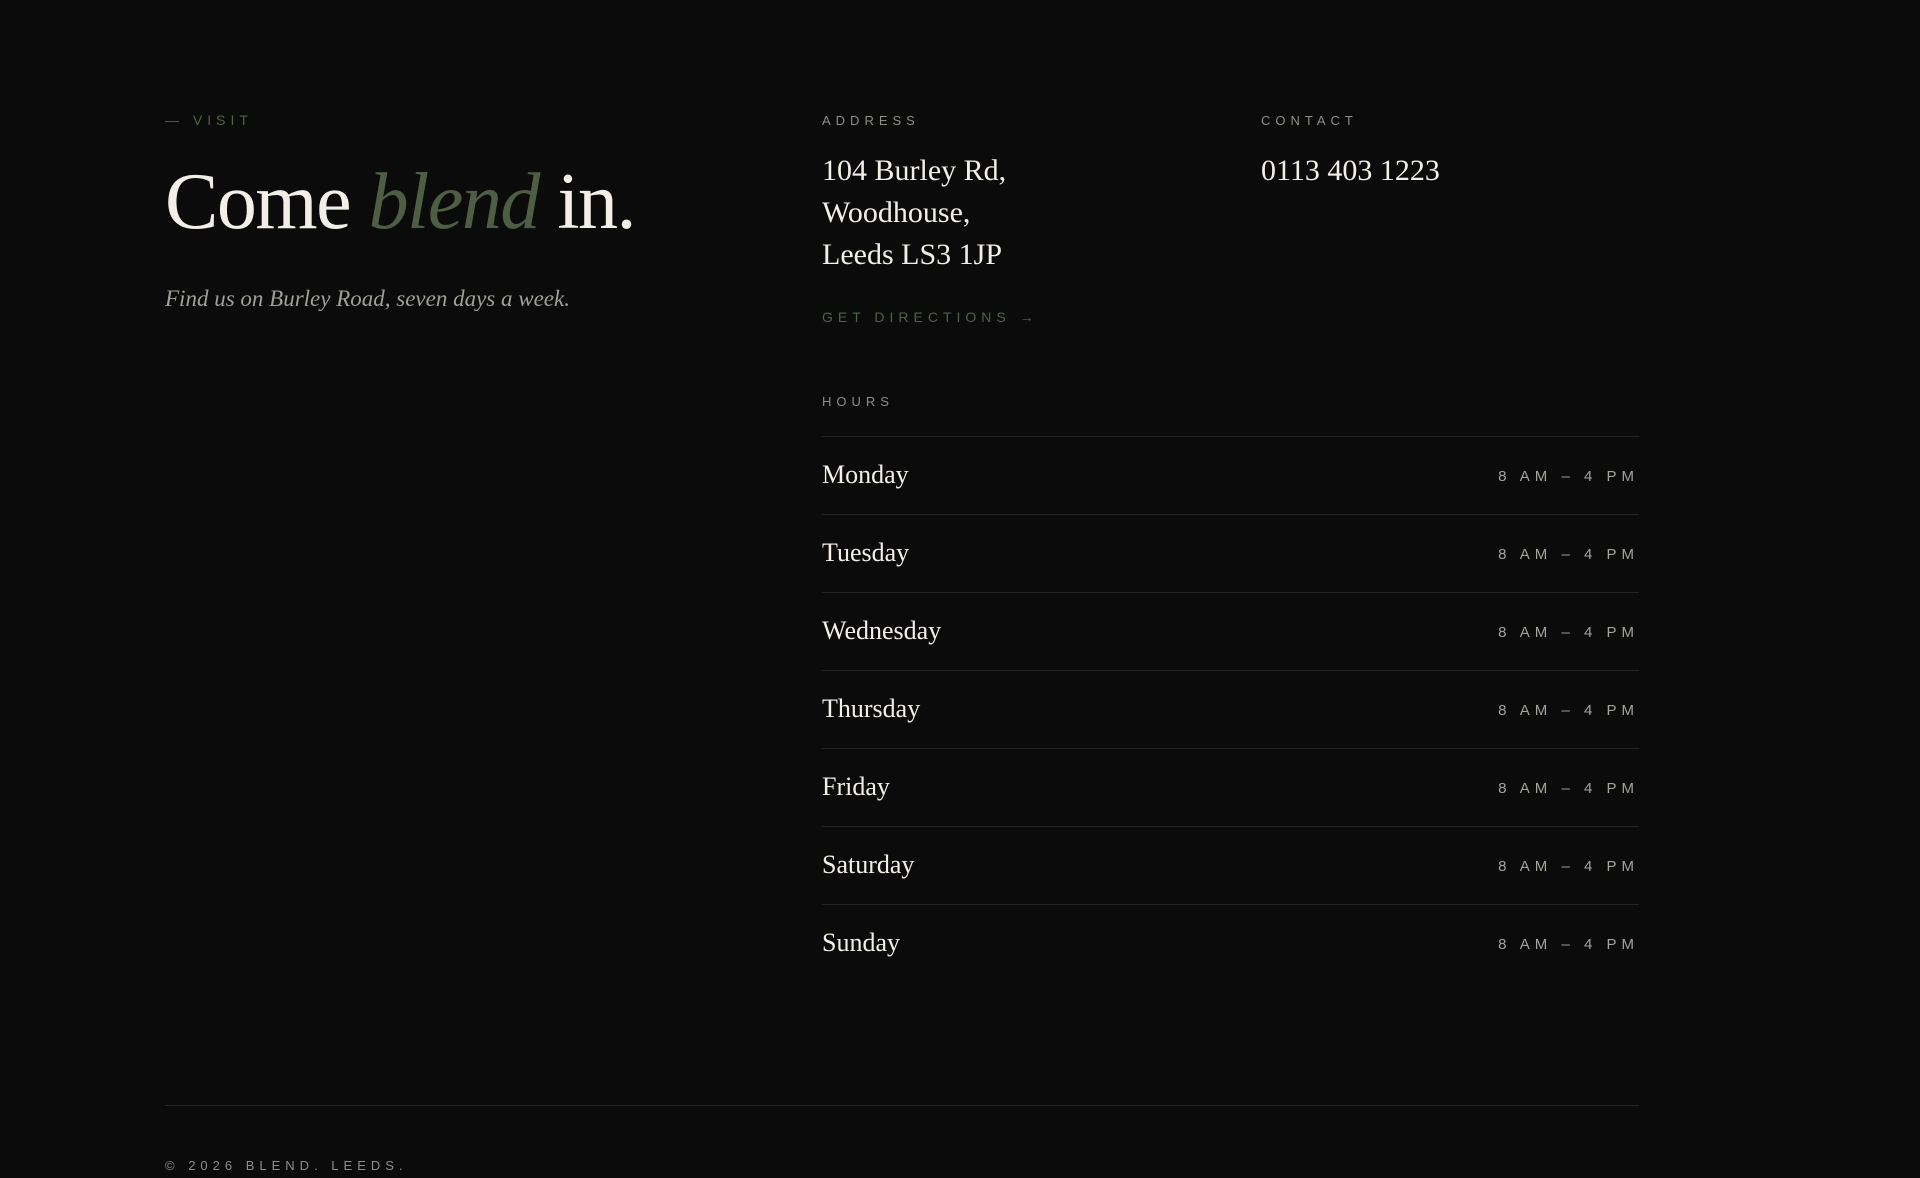  Describe the element at coordinates (882, 630) in the screenshot. I see `day-name: Wednesday` at that location.